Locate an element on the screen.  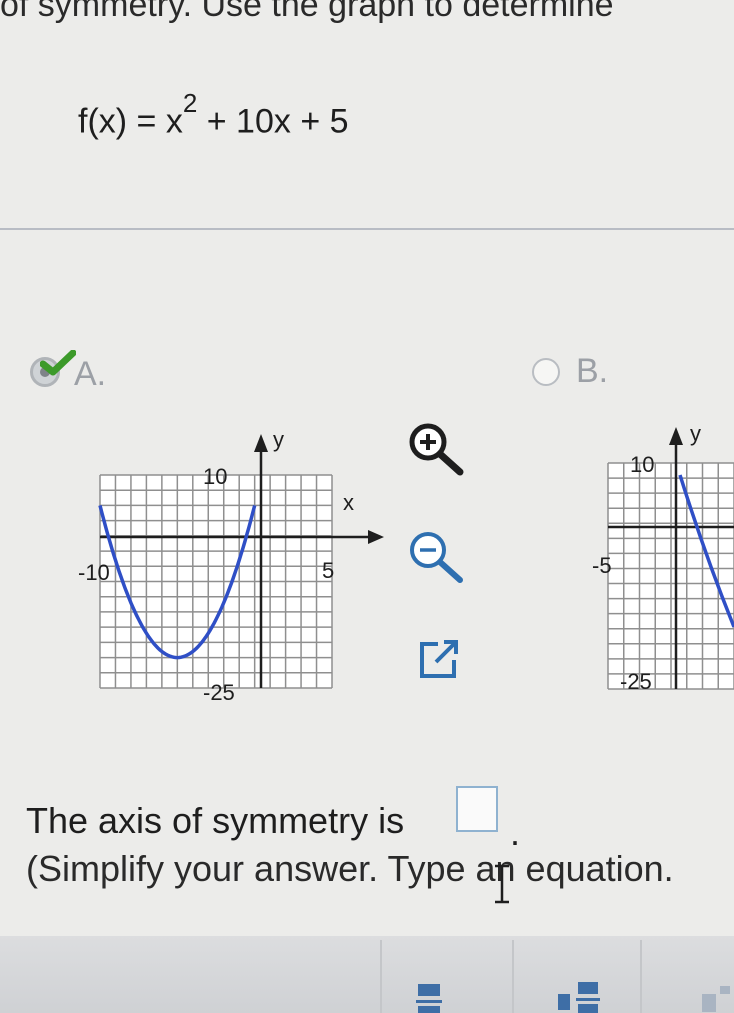
option-b-radio is located at coordinates (546, 372).